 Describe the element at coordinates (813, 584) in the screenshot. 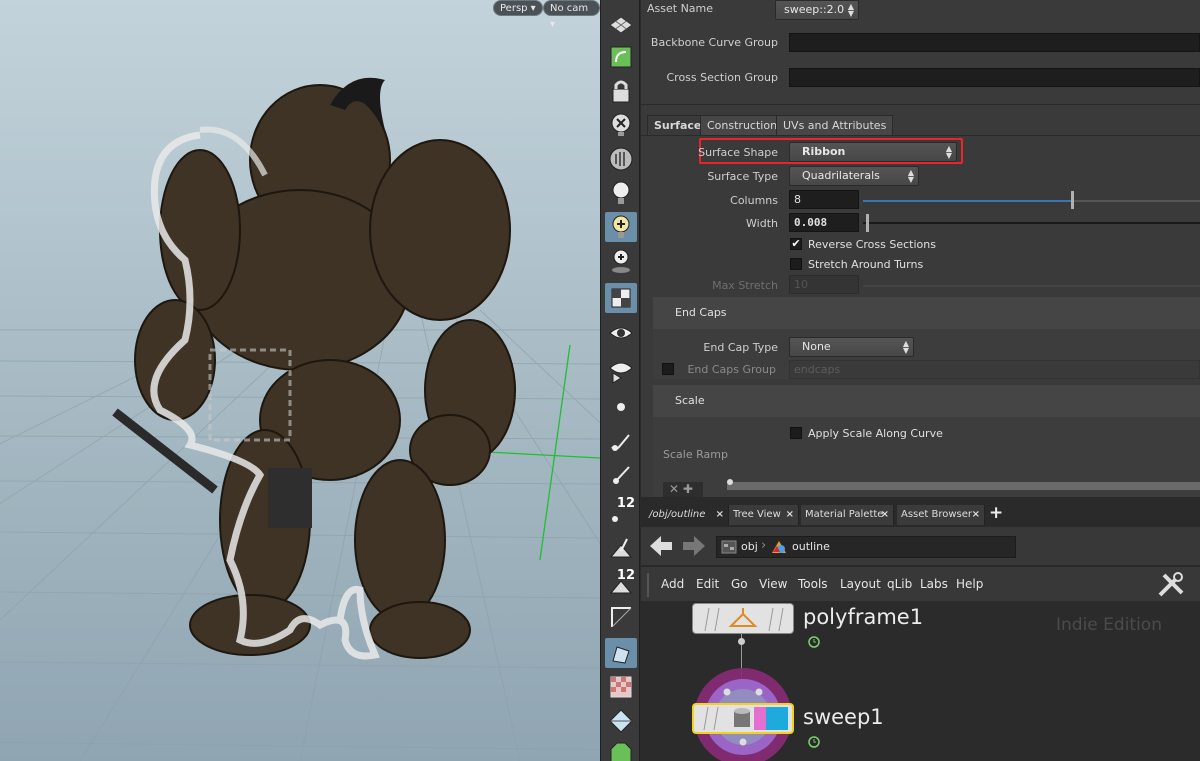

I see `menu-tools: Tools` at that location.